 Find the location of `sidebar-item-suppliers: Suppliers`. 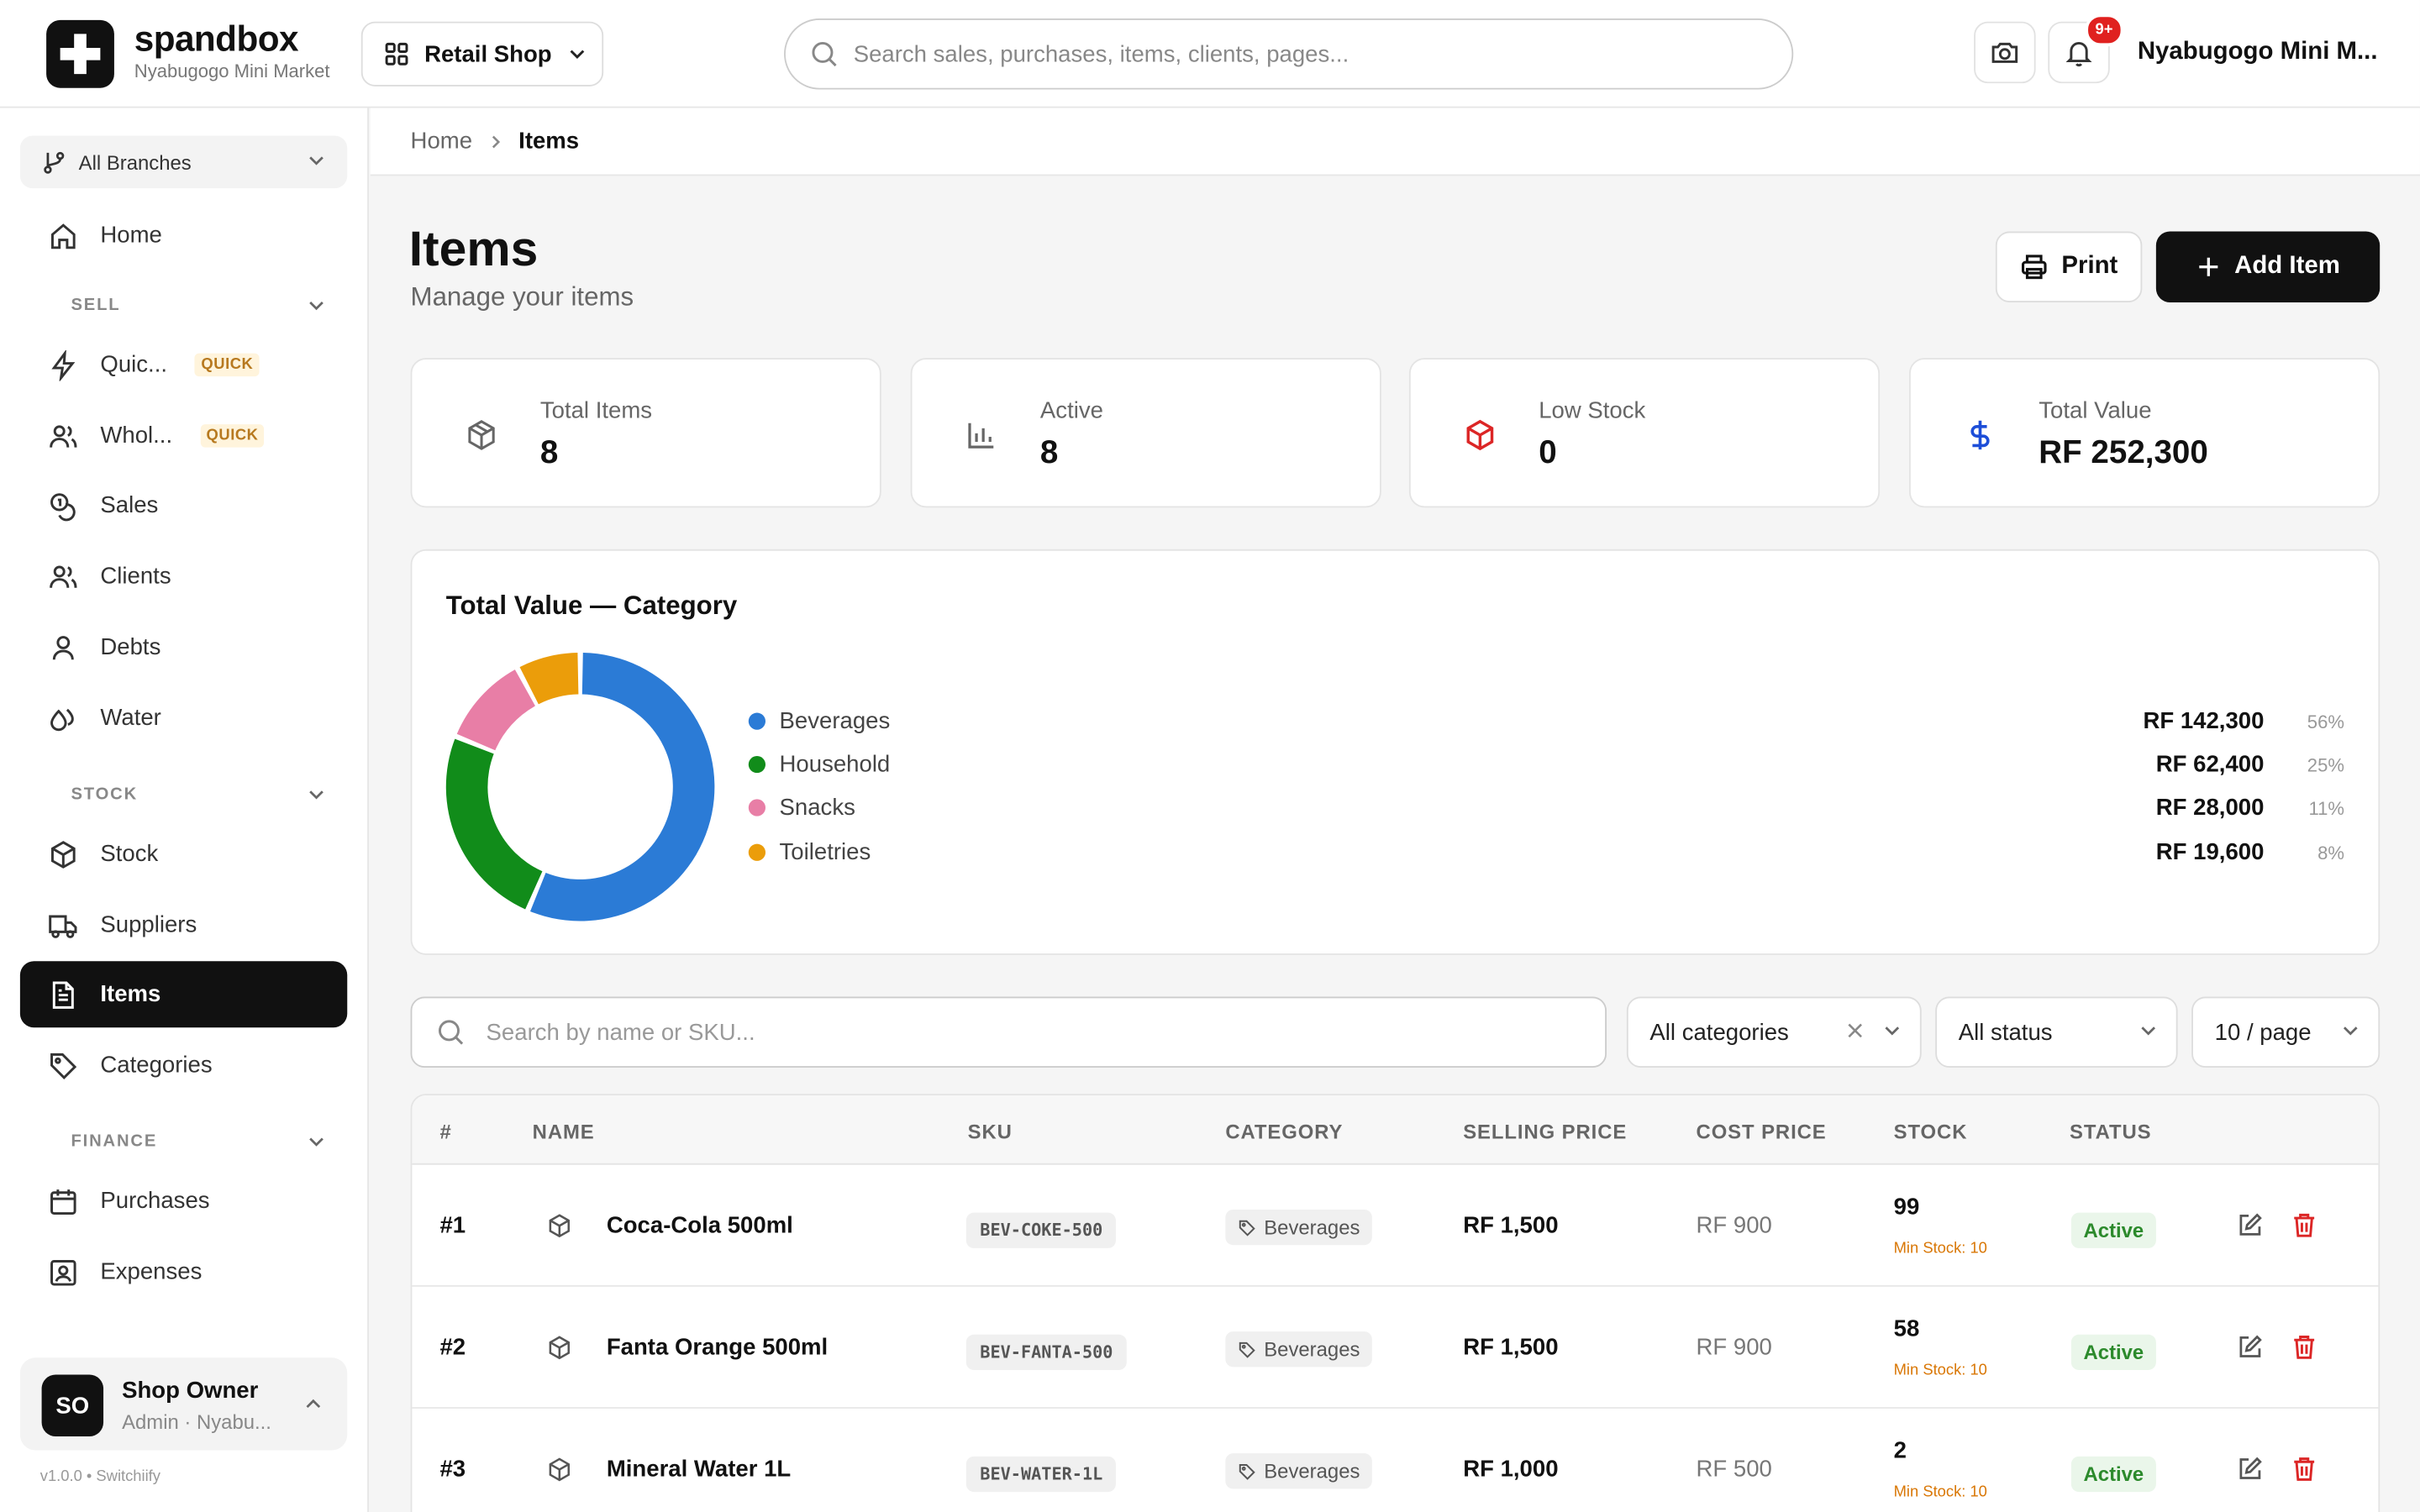

sidebar-item-suppliers: Suppliers is located at coordinates (183, 925).